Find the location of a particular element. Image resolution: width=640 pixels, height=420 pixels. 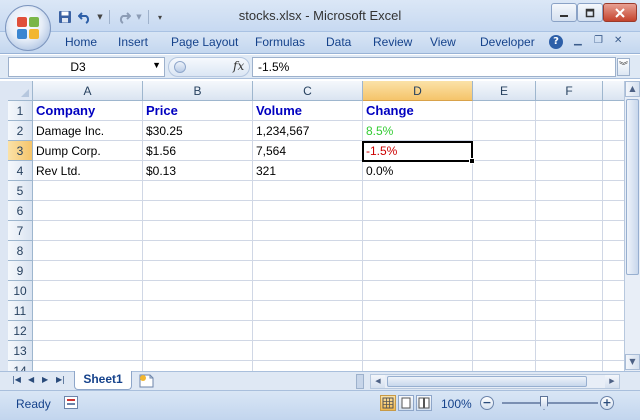

restore-button is located at coordinates (590, 12).